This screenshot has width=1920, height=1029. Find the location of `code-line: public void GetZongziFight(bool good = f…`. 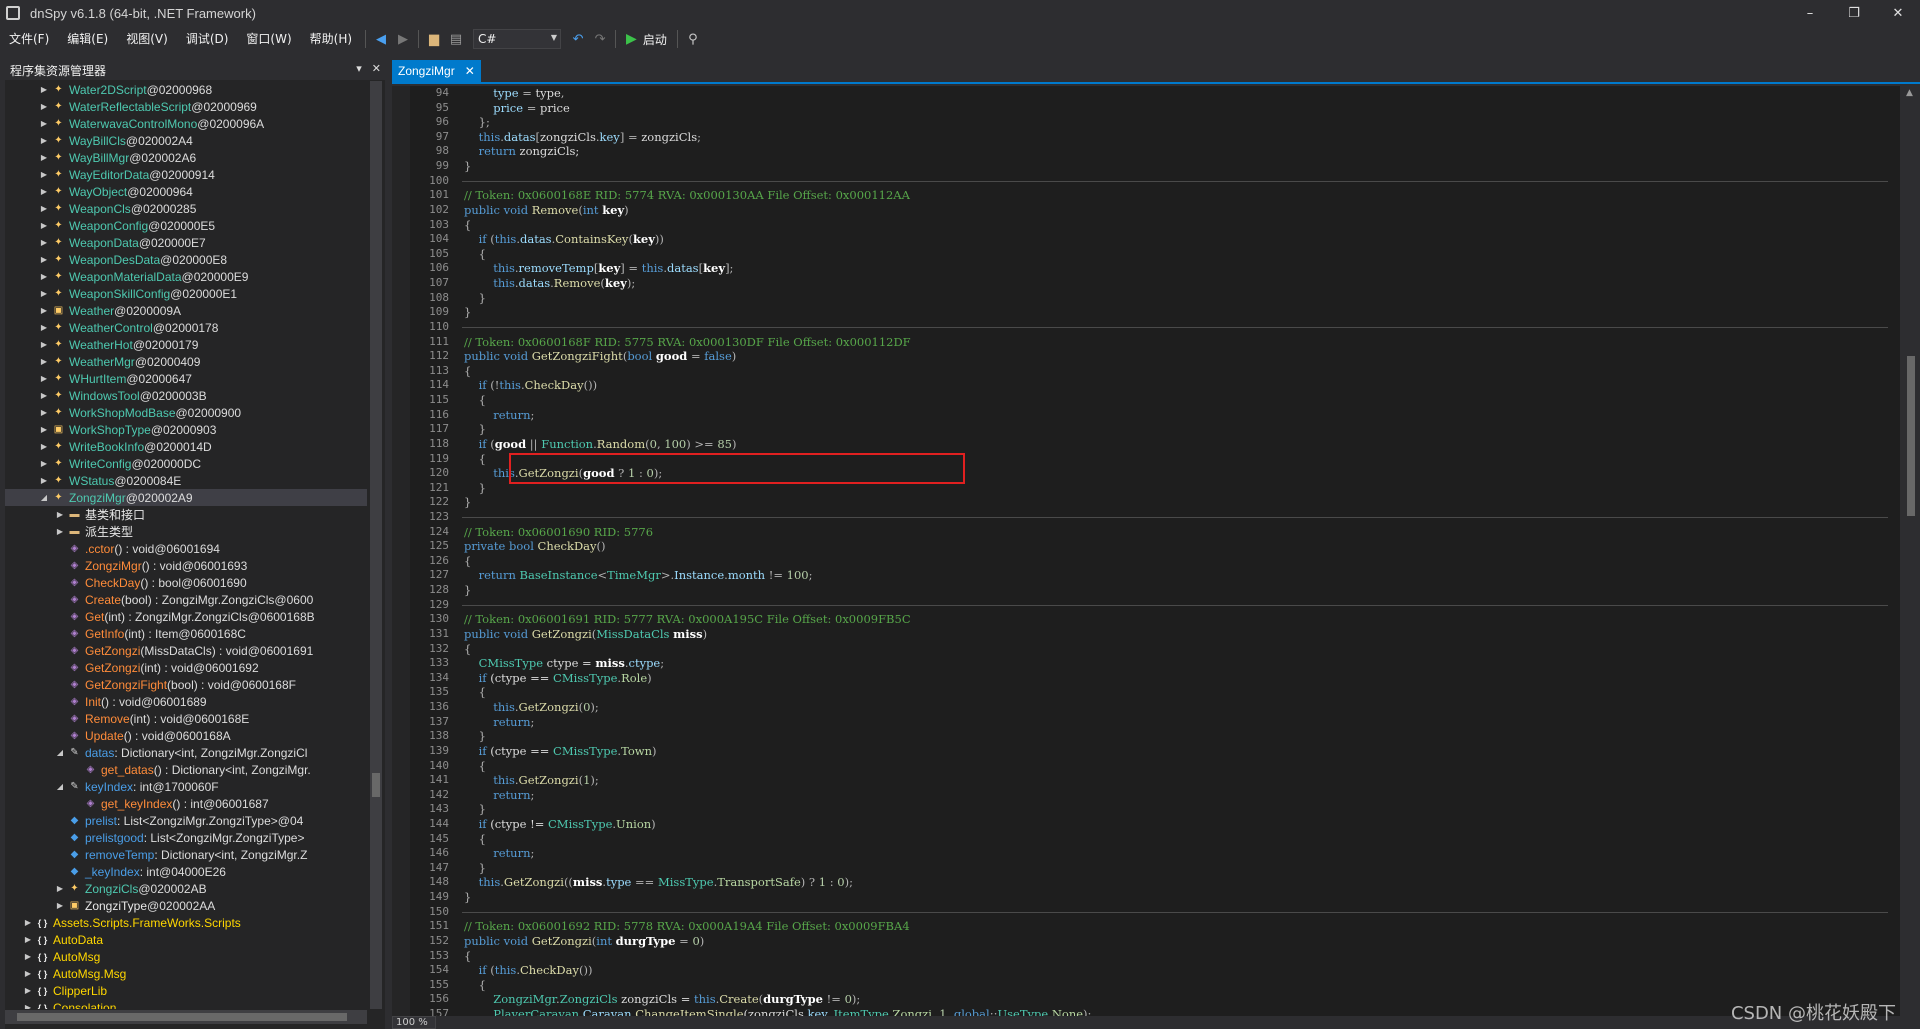

code-line: public void GetZongziFight(bool good = f… is located at coordinates (600, 356).